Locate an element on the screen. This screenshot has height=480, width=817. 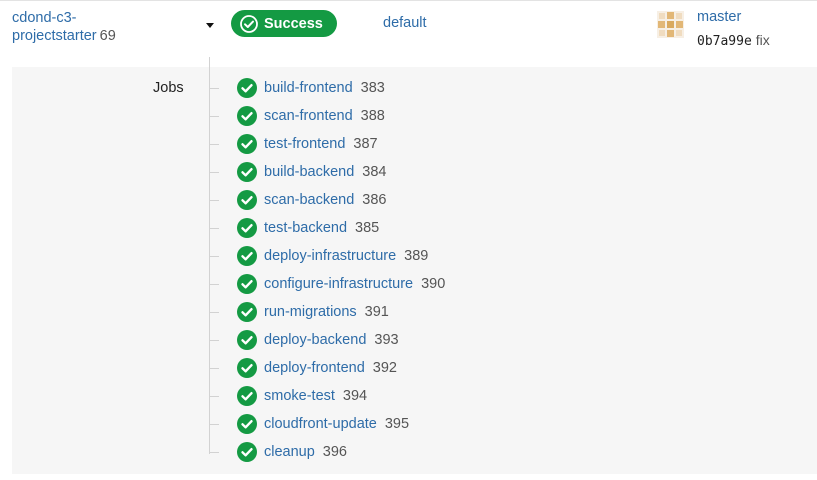
job-row: deploy-infrastructure 389 is located at coordinates (318, 256).